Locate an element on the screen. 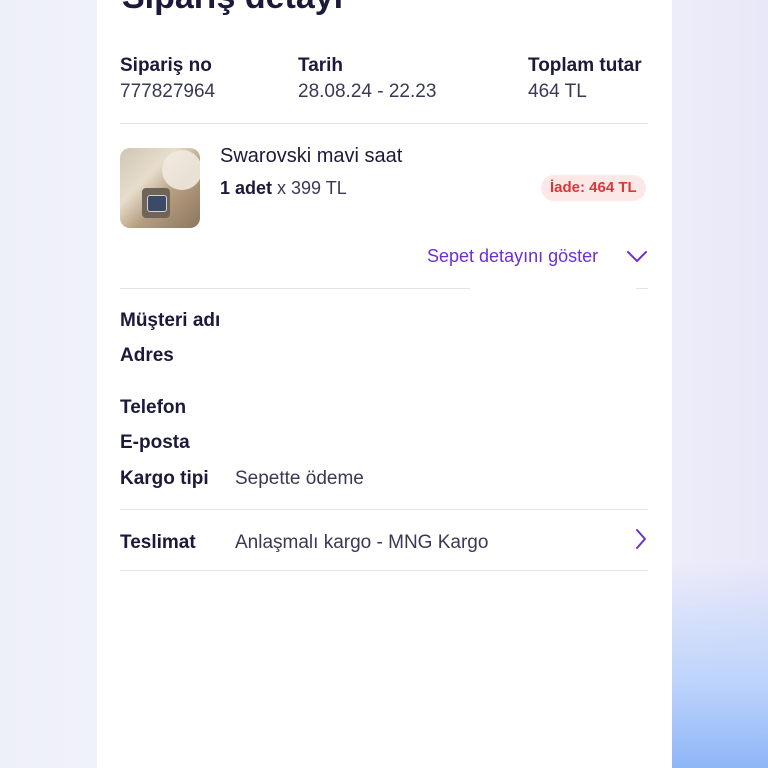  product-unit-price: x 399 TL is located at coordinates (309, 188).